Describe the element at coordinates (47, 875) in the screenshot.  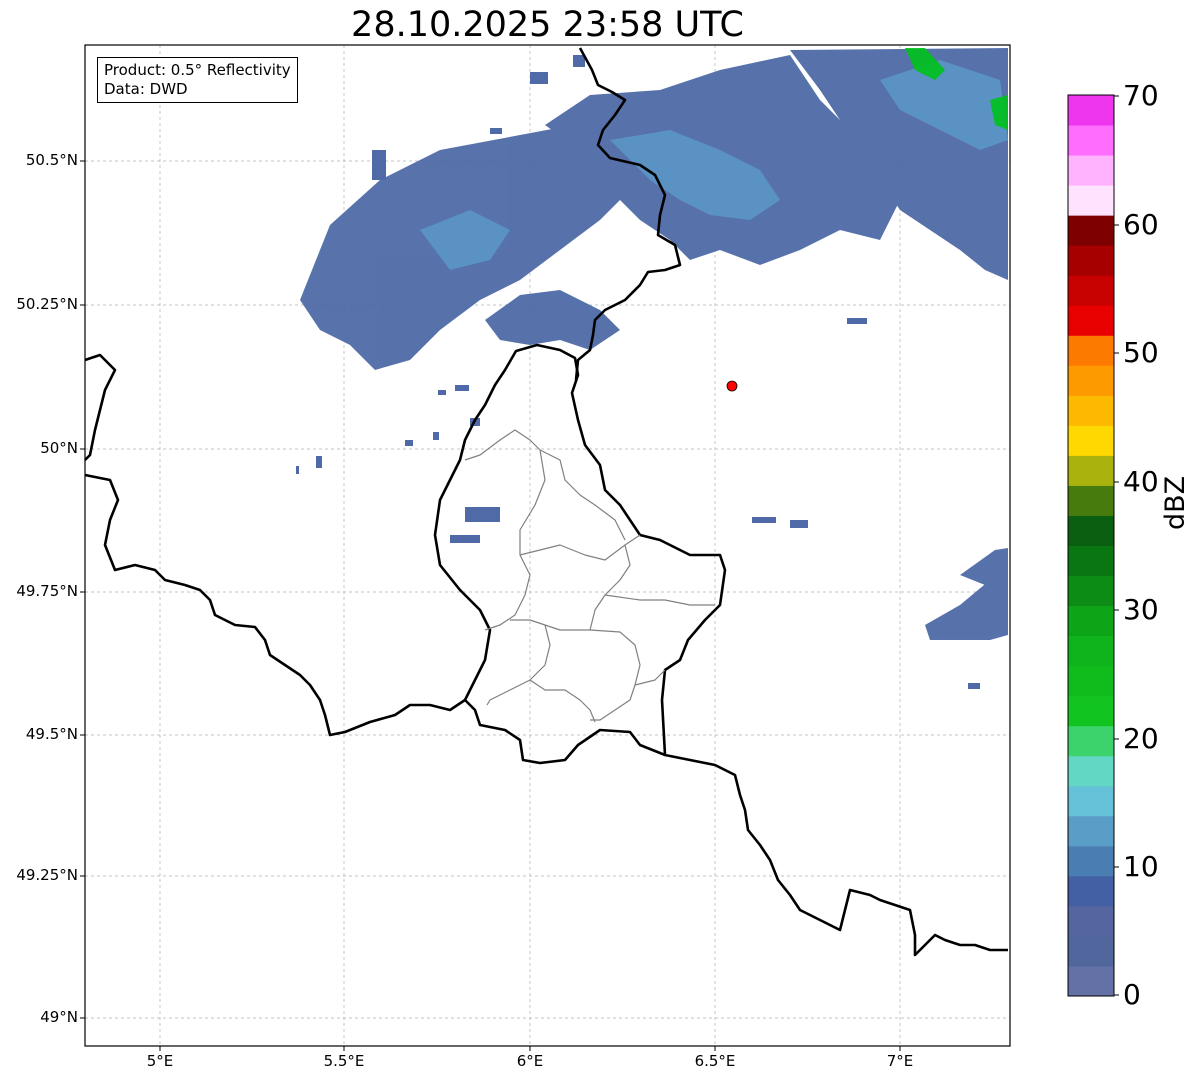
I see `lat-label: 49.25°N` at that location.